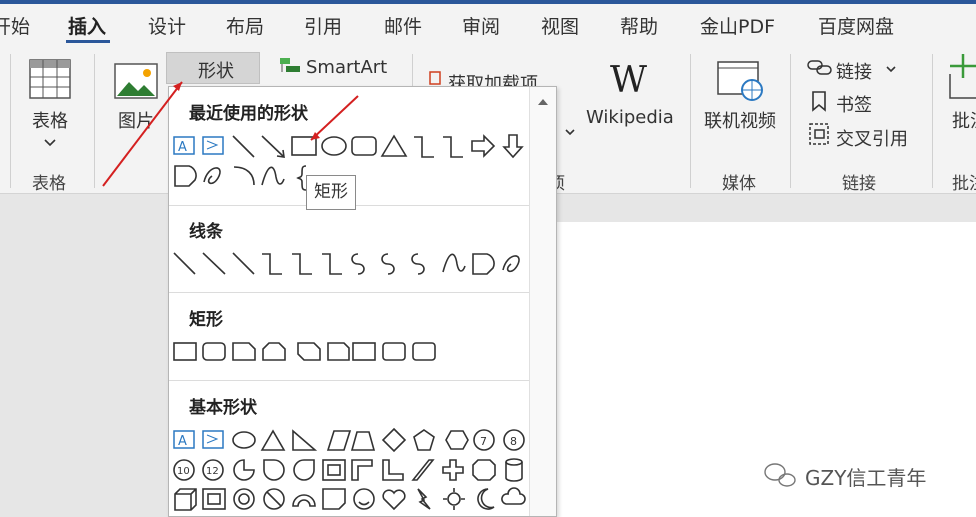 This screenshot has height=517, width=976. What do you see at coordinates (394, 500) in the screenshot?
I see `heart-shape` at bounding box center [394, 500].